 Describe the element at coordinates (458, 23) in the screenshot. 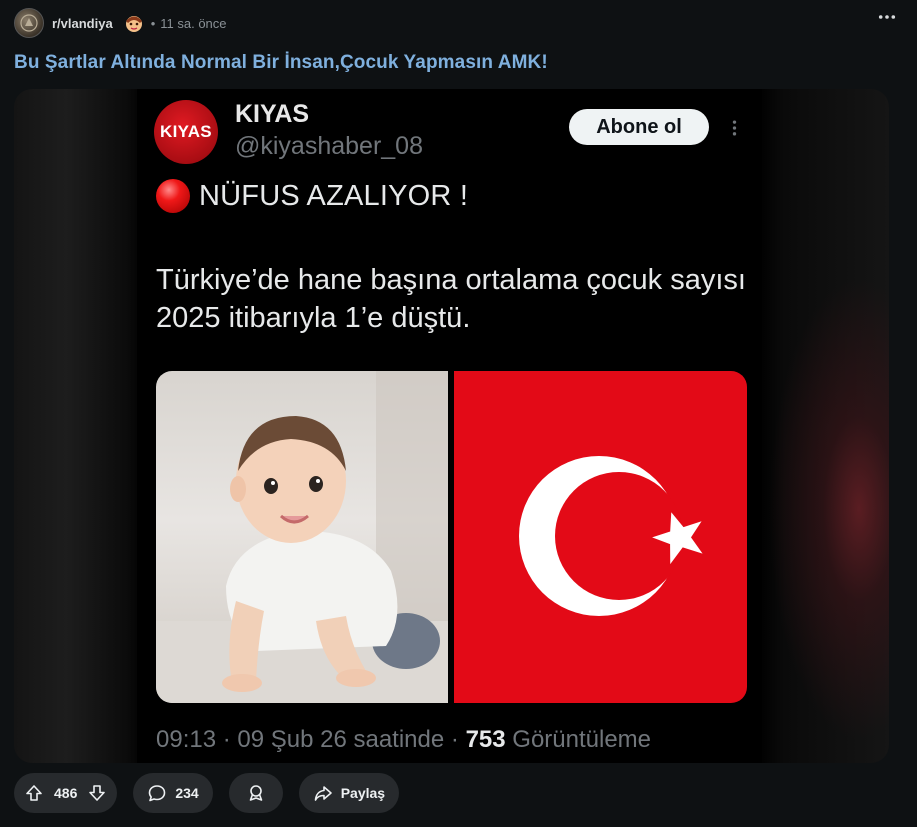

I see `post-header: r/vlandiya • 11 sa. önce` at that location.